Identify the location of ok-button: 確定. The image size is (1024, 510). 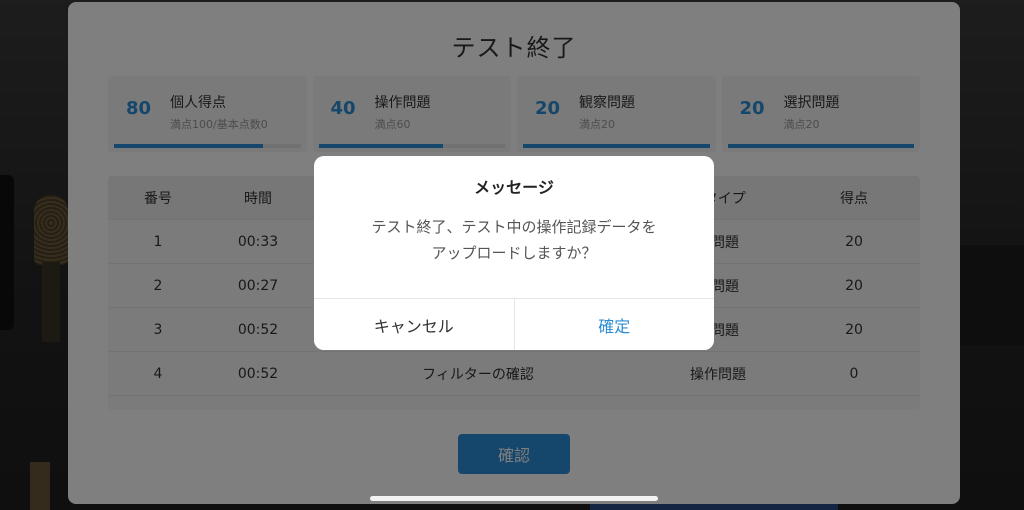
(614, 324).